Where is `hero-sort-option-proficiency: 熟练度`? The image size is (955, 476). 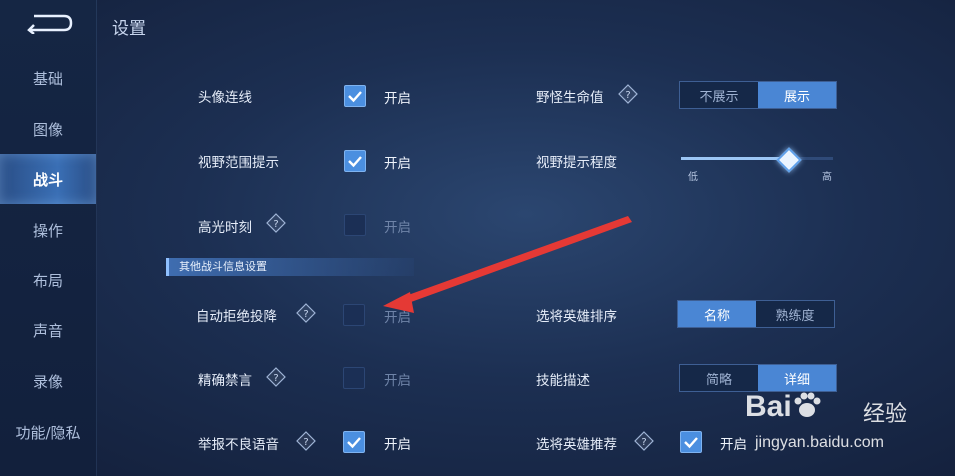 hero-sort-option-proficiency: 熟练度 is located at coordinates (795, 314).